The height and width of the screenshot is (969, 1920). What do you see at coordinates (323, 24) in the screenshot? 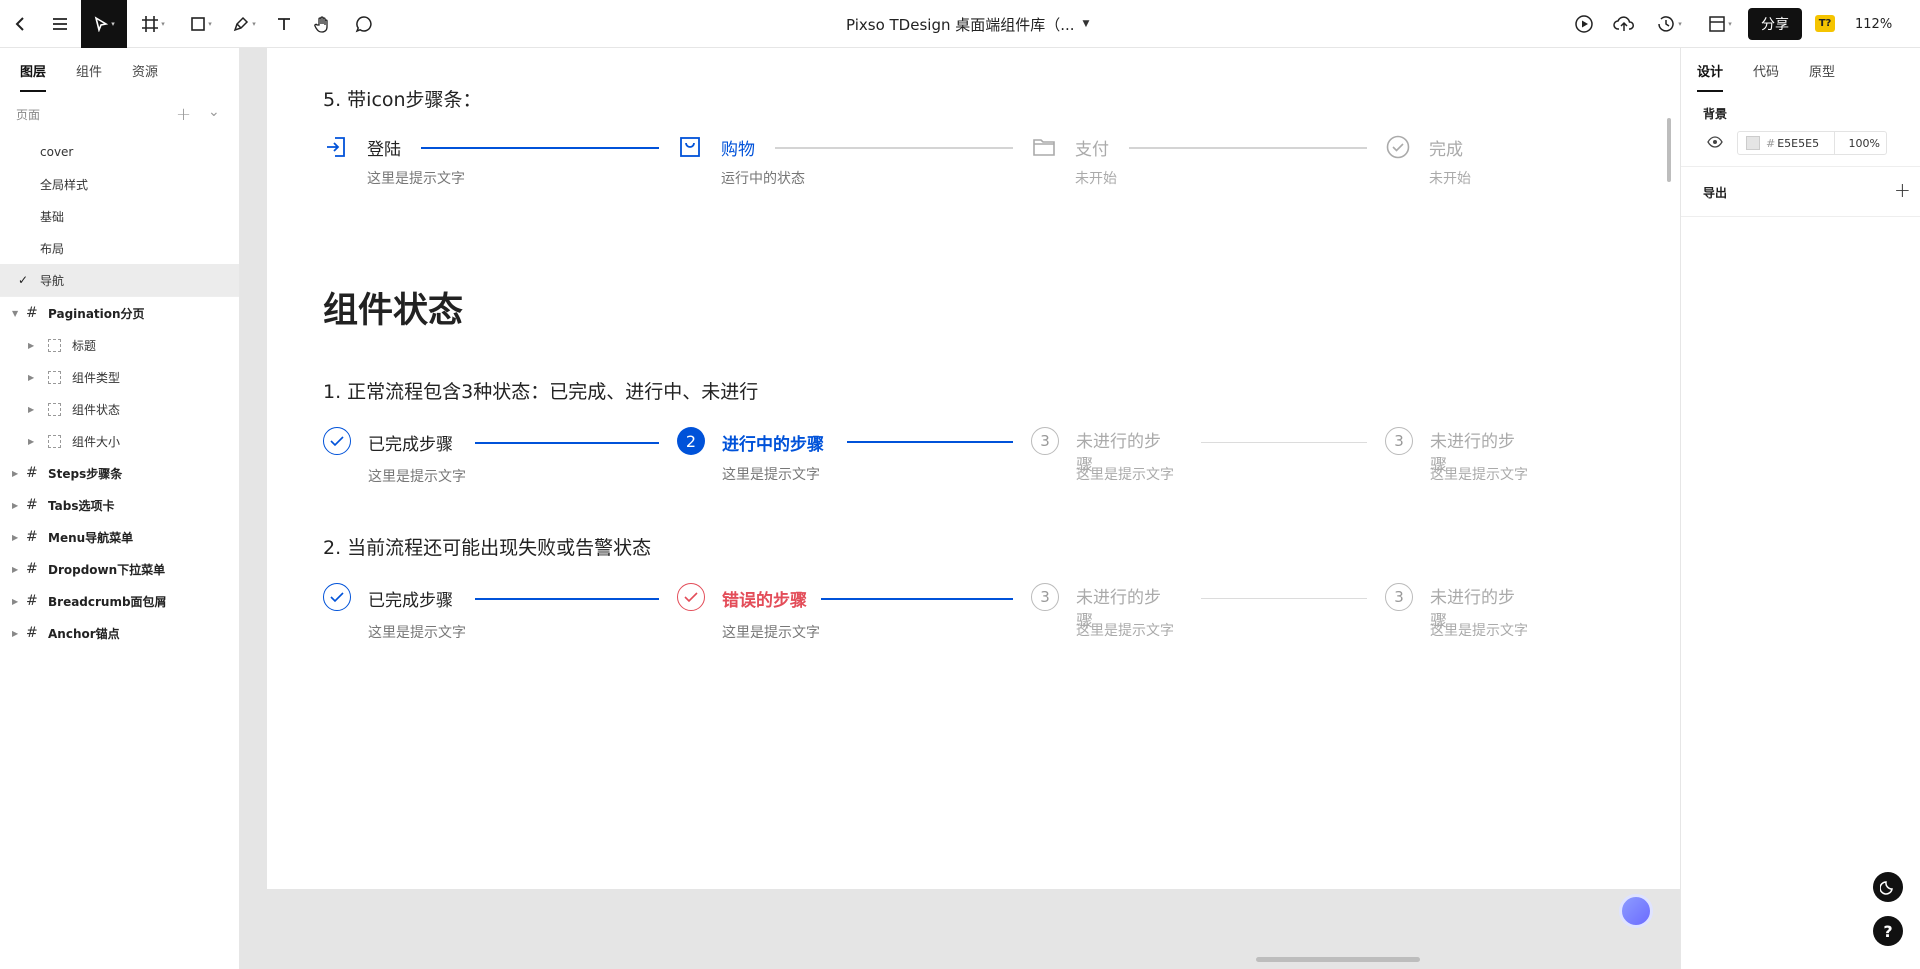
I see `hand-tool-button` at bounding box center [323, 24].